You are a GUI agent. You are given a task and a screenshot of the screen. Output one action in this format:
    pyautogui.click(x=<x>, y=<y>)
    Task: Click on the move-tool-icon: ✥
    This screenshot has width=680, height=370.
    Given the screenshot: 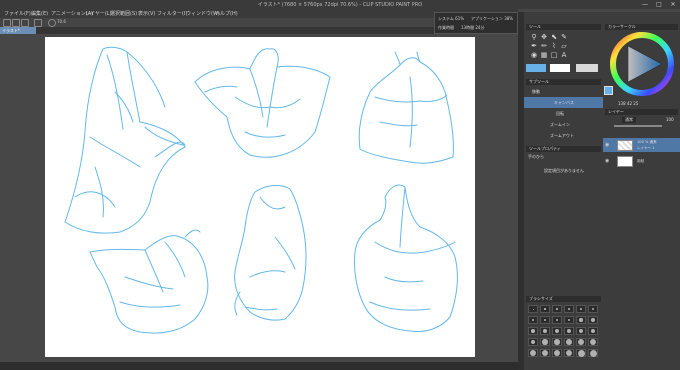 What is the action you would take?
    pyautogui.click(x=544, y=37)
    